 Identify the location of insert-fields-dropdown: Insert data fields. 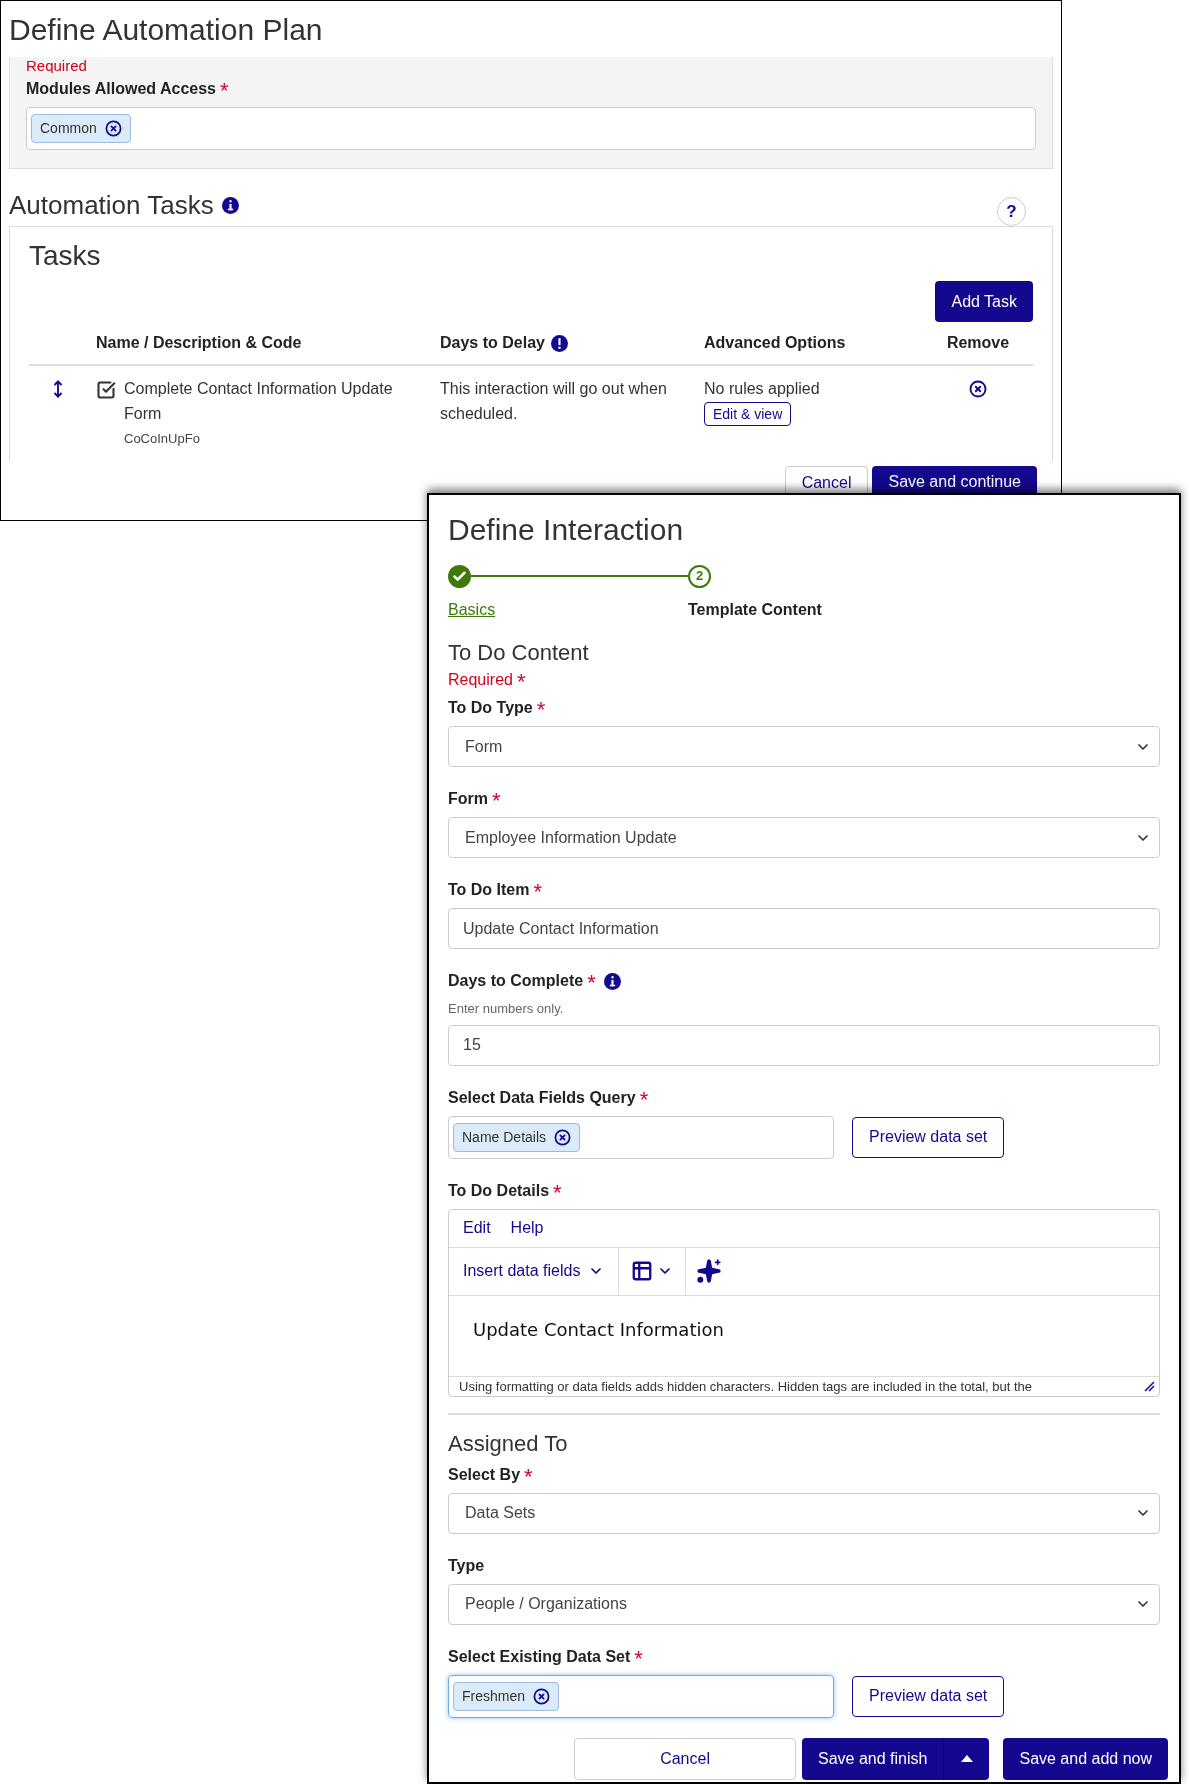
(534, 1271).